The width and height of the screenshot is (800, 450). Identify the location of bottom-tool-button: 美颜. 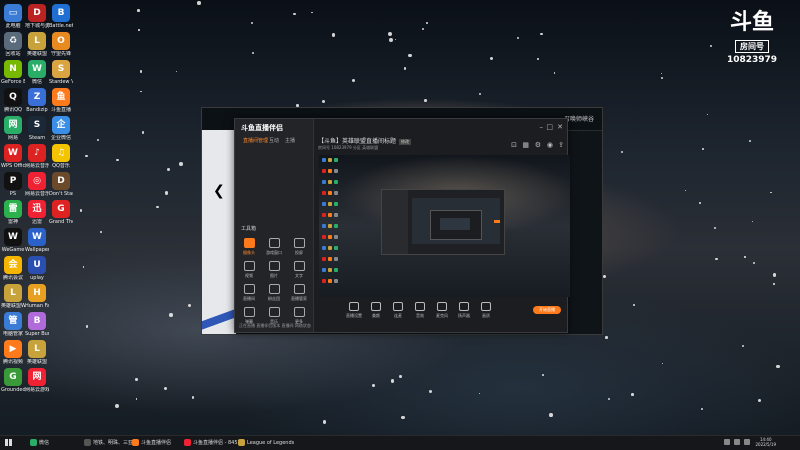
(376, 310).